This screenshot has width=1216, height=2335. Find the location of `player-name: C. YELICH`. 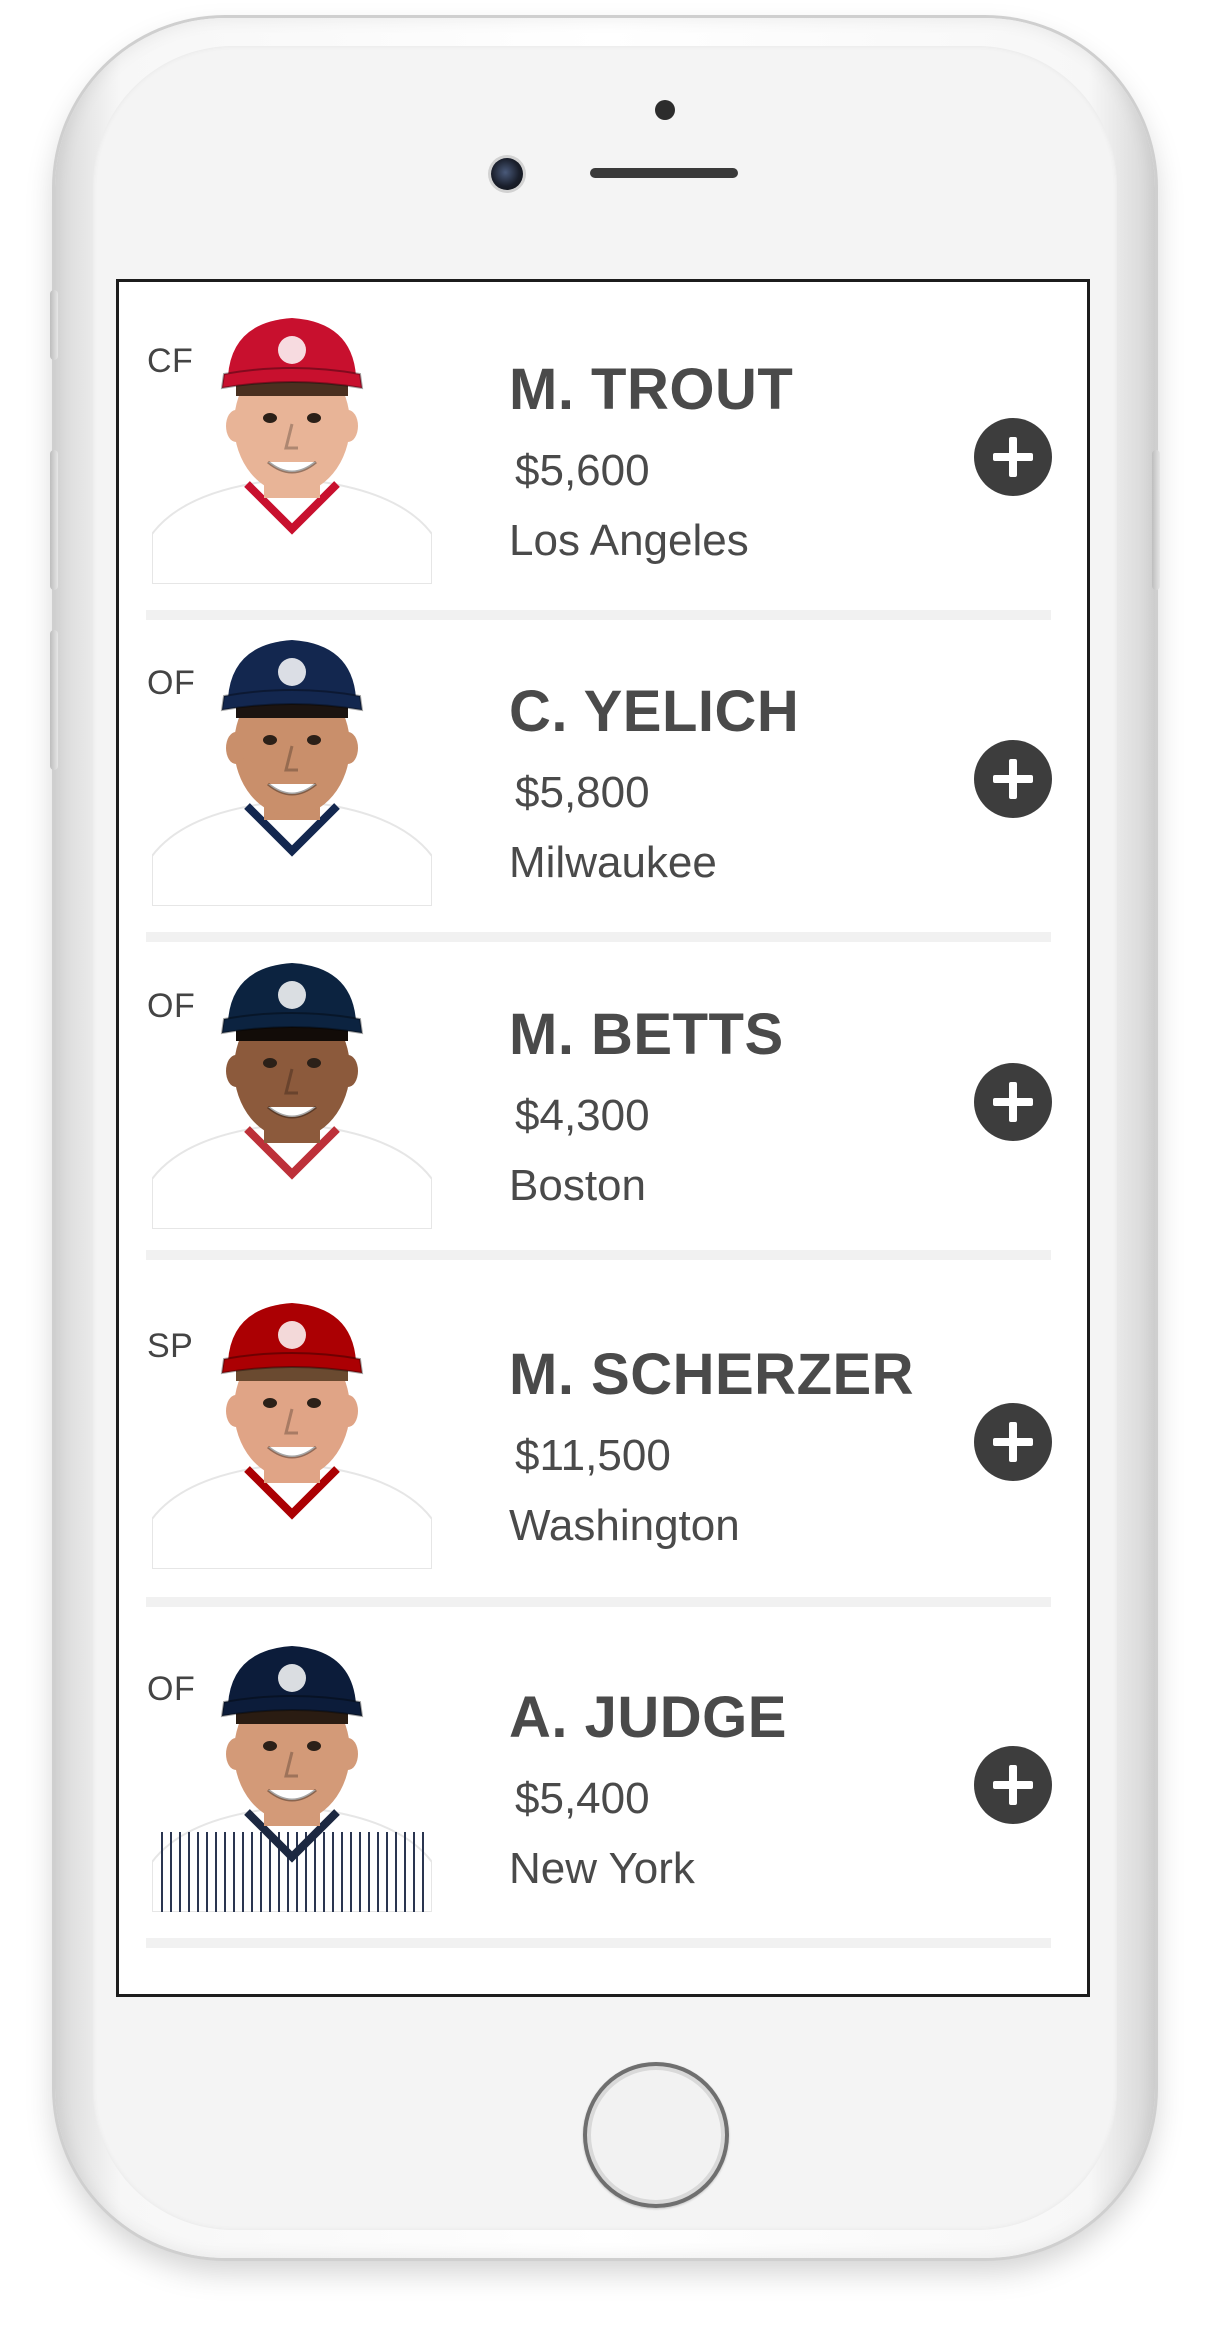

player-name: C. YELICH is located at coordinates (654, 711).